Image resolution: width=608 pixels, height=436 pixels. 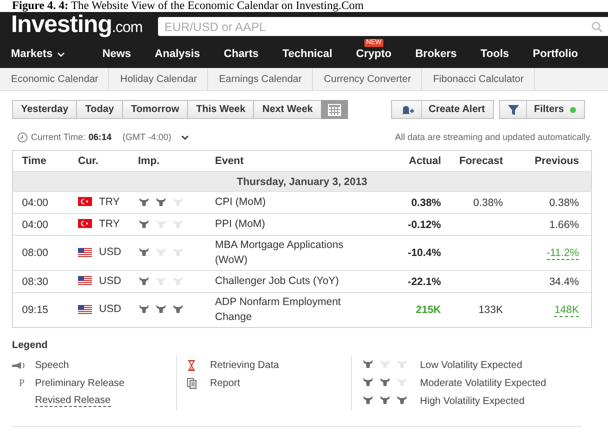 What do you see at coordinates (424, 224) in the screenshot?
I see `actual-value: -0.12%` at bounding box center [424, 224].